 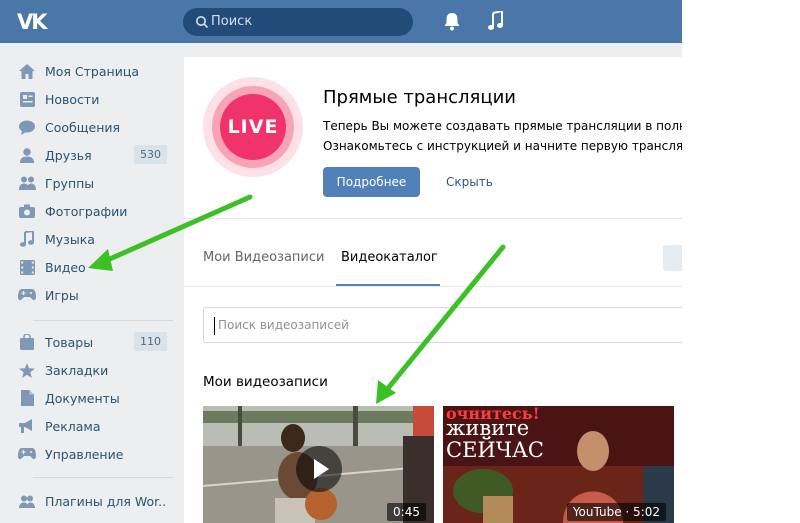 I want to click on arrow-to-video-menu, so click(x=170, y=232).